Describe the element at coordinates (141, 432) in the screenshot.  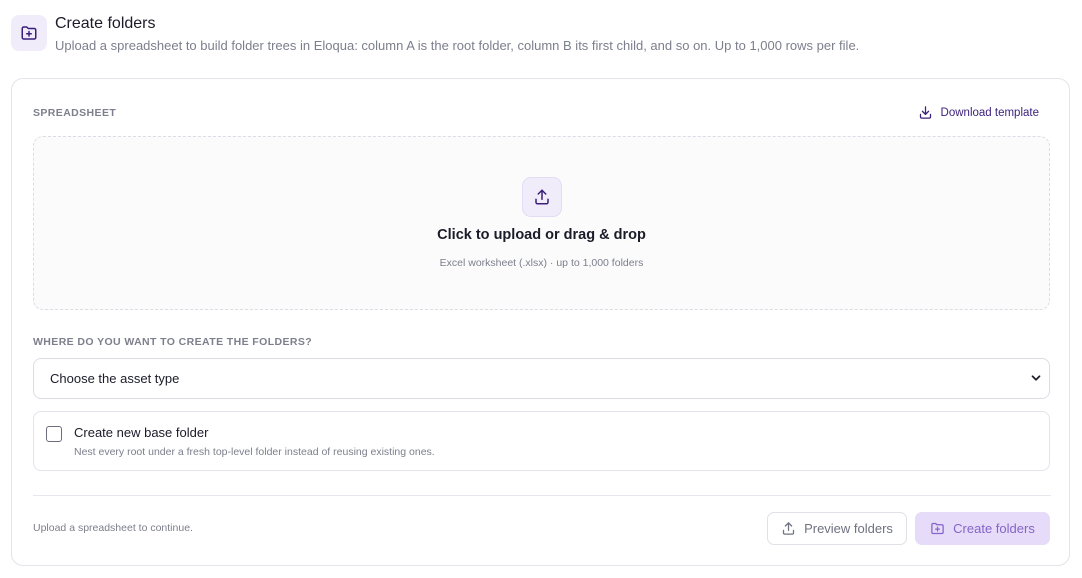
I see `base-folder-label: Create new base folder` at that location.